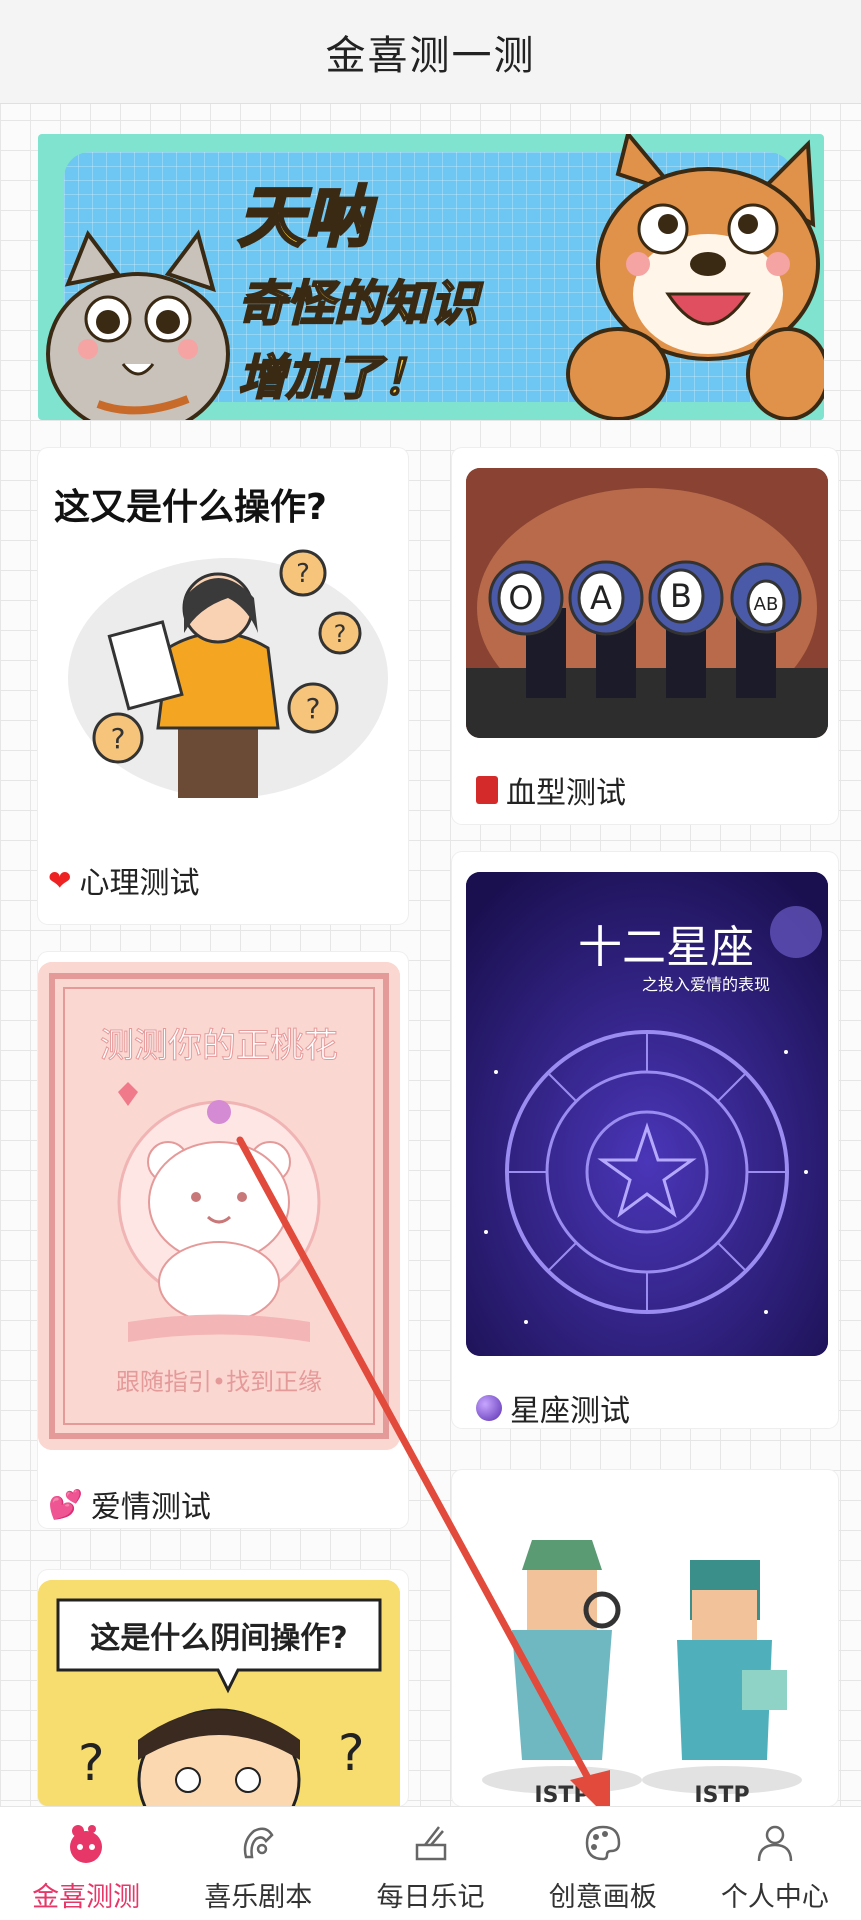 The width and height of the screenshot is (861, 1920). I want to click on yin-image: 这是什么阴间操作? ? ?, so click(219, 1693).